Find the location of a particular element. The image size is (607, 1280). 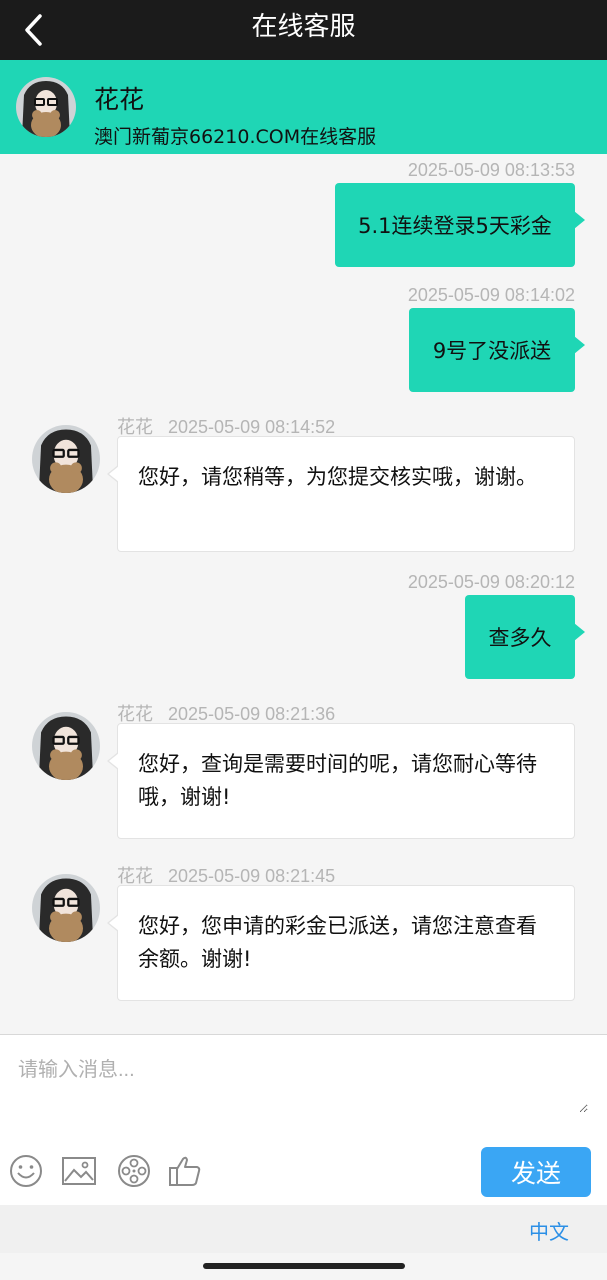

top-bar: 在线客服 is located at coordinates (303, 30).